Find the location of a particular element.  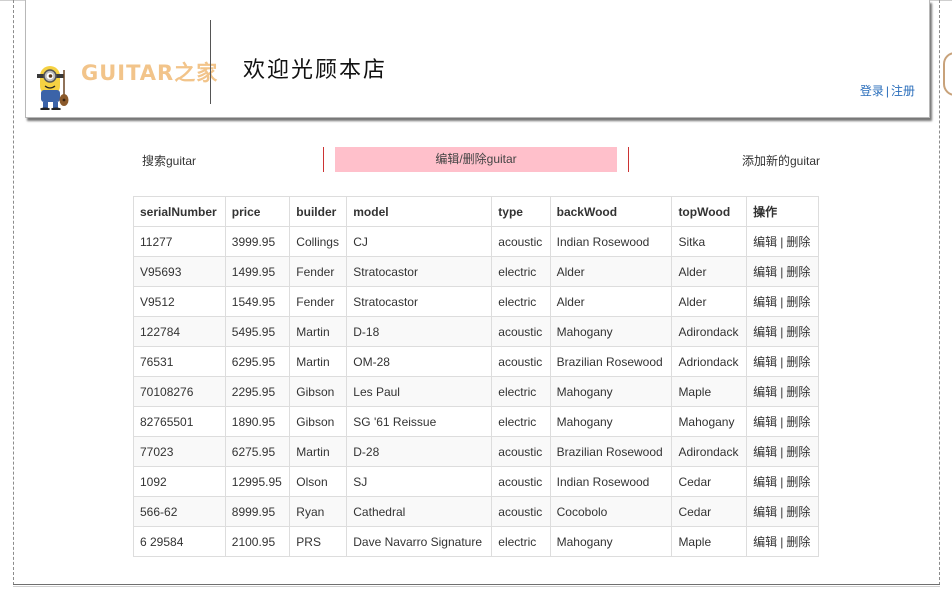

cell-model: Les Paul is located at coordinates (419, 391).